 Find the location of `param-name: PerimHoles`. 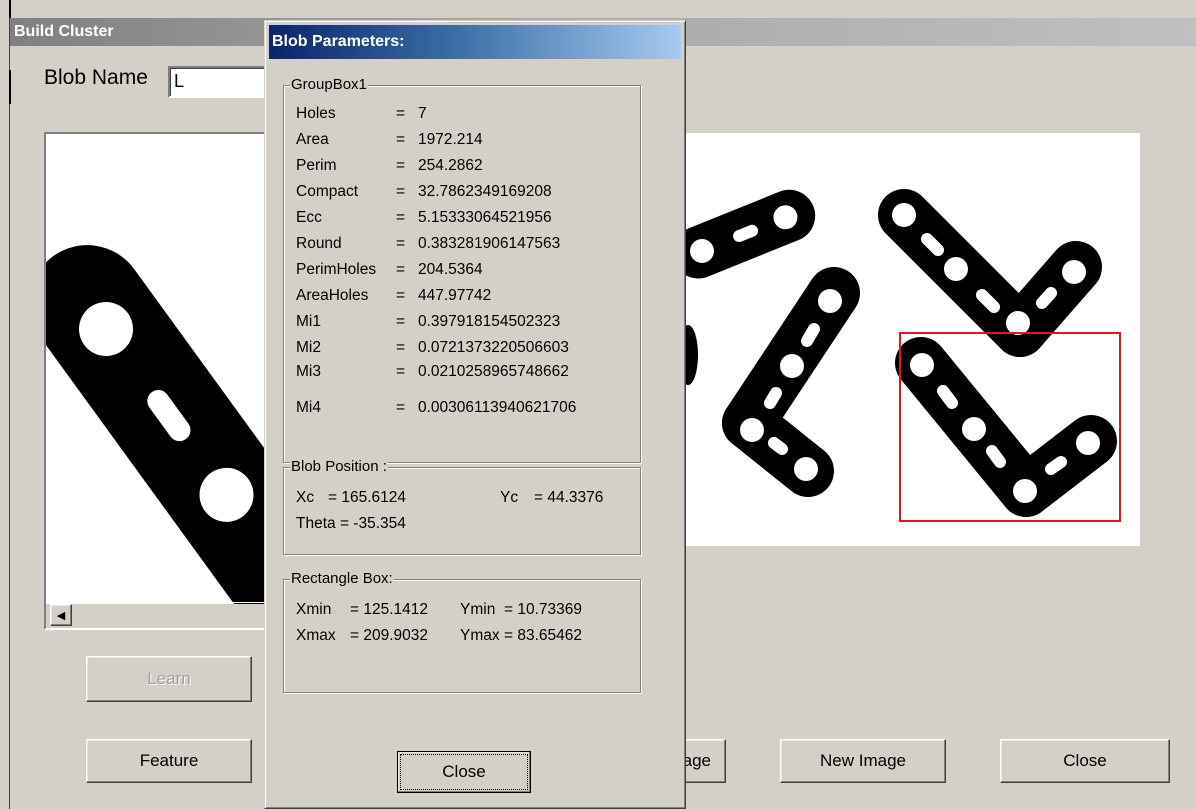

param-name: PerimHoles is located at coordinates (336, 269).